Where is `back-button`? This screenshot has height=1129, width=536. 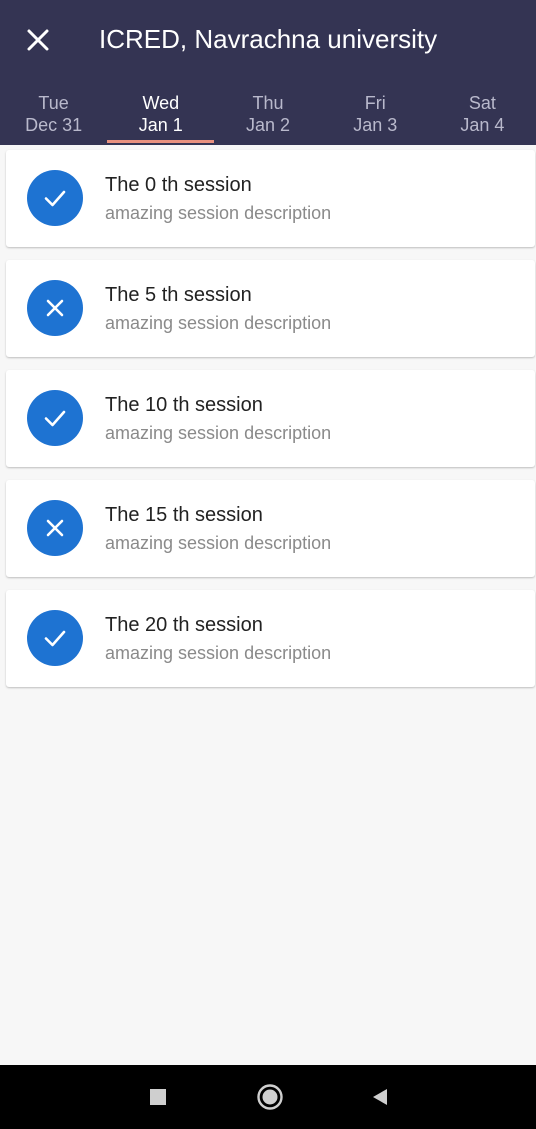
back-button is located at coordinates (380, 1097).